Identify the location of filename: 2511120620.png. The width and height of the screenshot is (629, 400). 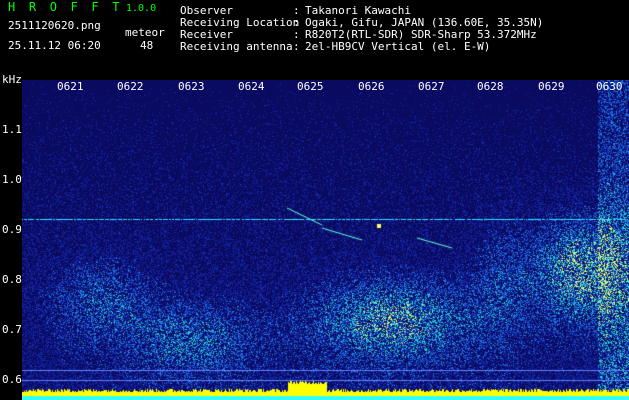
(54, 25).